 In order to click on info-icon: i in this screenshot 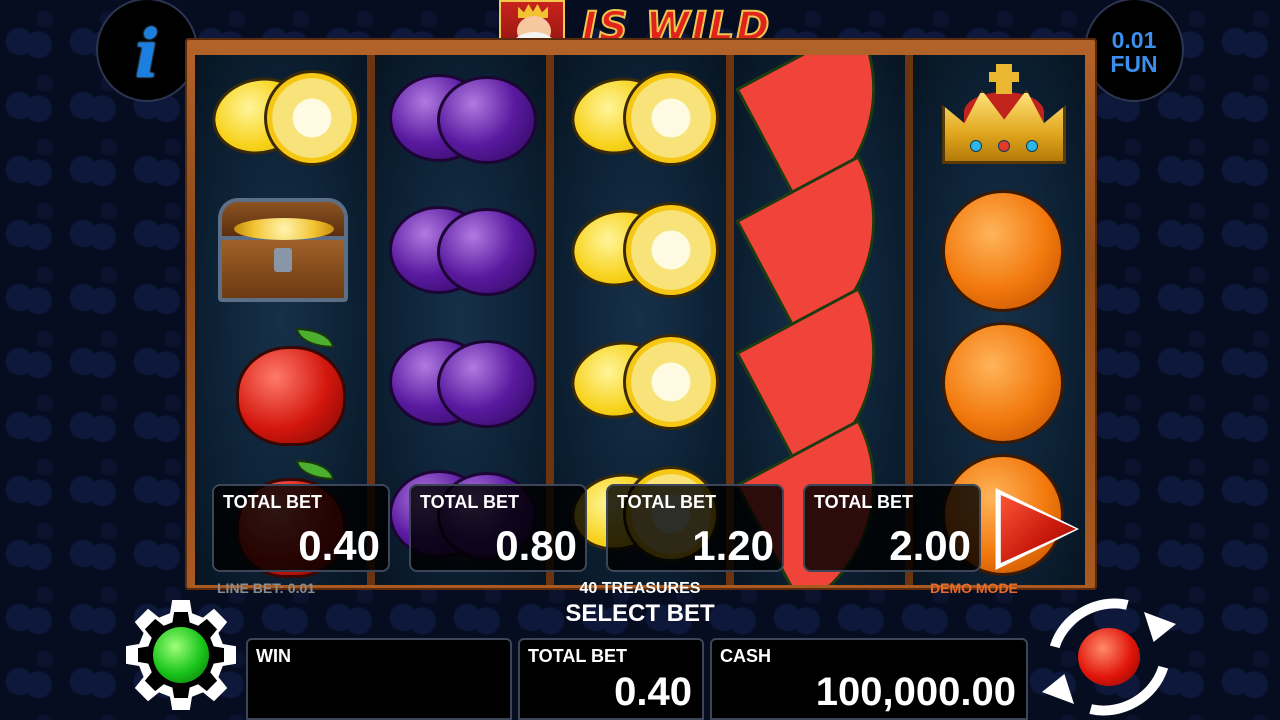, I will do `click(147, 54)`.